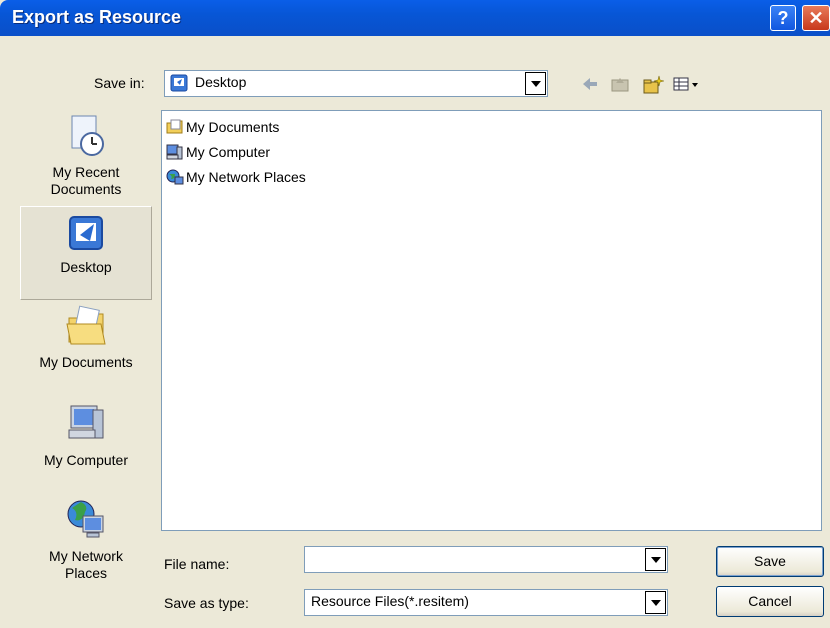 The height and width of the screenshot is (628, 830). Describe the element at coordinates (486, 559) in the screenshot. I see `file-name-input` at that location.